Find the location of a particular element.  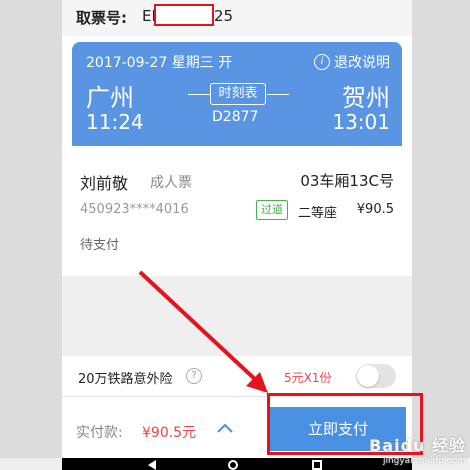

watermark: Baidu 经验 jingyan.baidu.com is located at coordinates (417, 449).